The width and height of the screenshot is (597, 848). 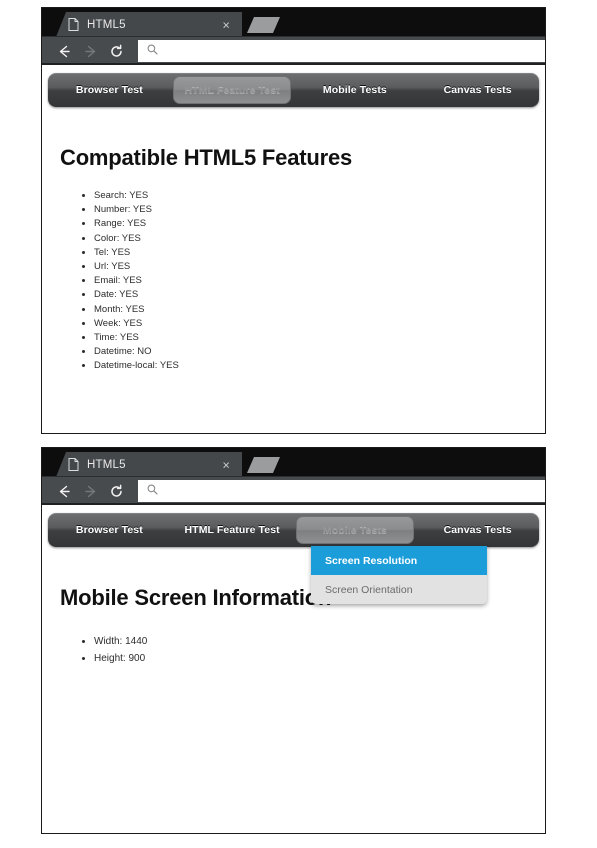 I want to click on list-item: Time: YES, so click(x=310, y=338).